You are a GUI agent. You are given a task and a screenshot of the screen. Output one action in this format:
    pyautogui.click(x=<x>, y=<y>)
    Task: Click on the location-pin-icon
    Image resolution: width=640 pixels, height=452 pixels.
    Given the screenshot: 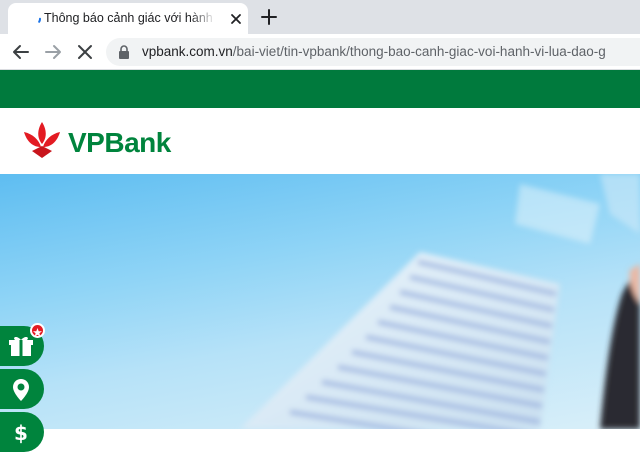 What is the action you would take?
    pyautogui.click(x=21, y=390)
    